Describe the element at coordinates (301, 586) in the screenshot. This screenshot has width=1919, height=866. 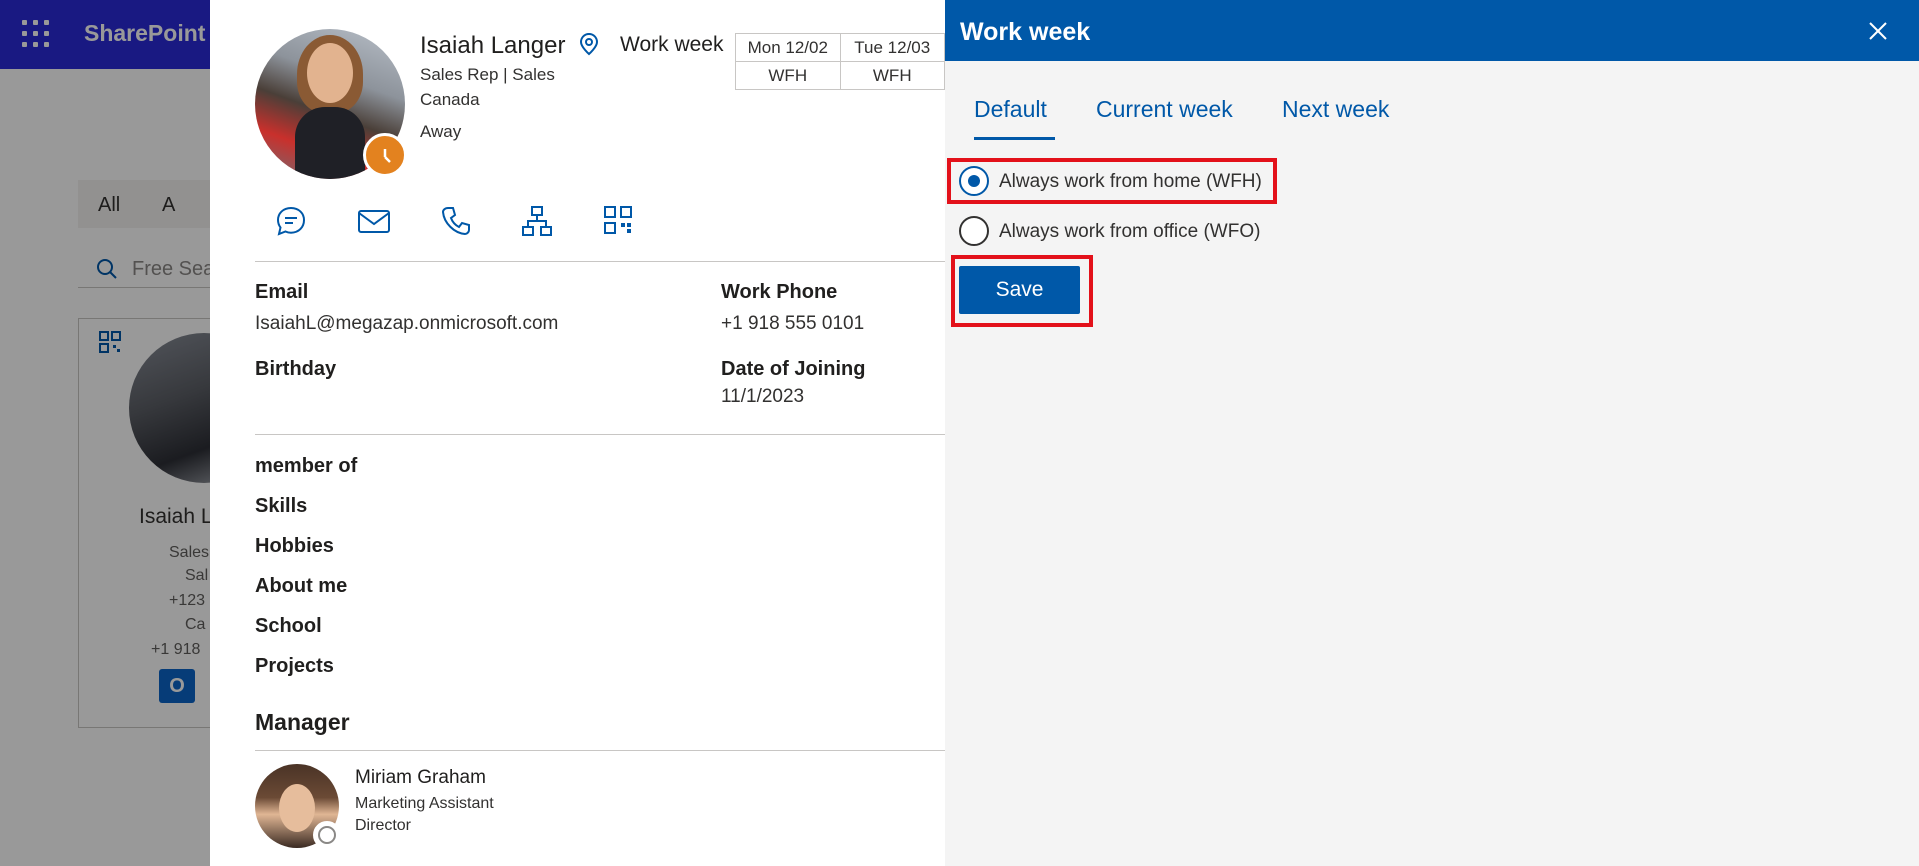
I see `section-about-me: About me` at that location.